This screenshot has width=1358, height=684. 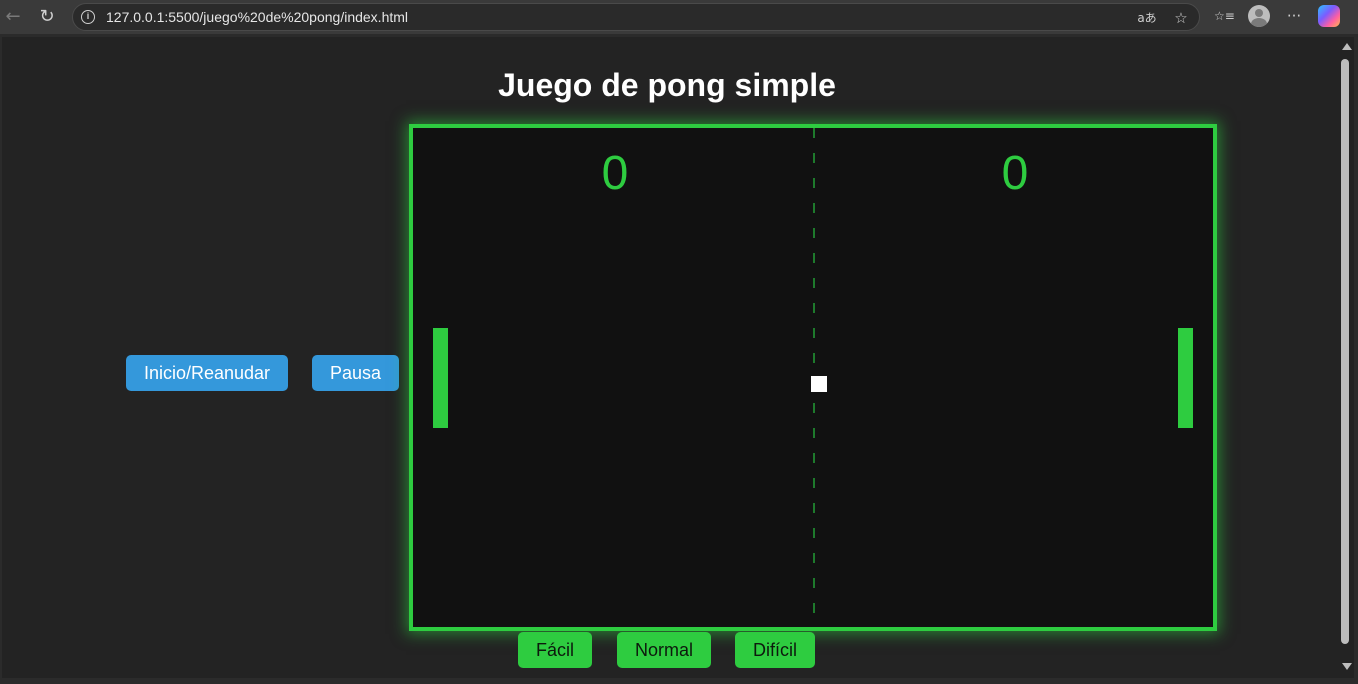 I want to click on star-icon: ☆, so click(x=1181, y=18).